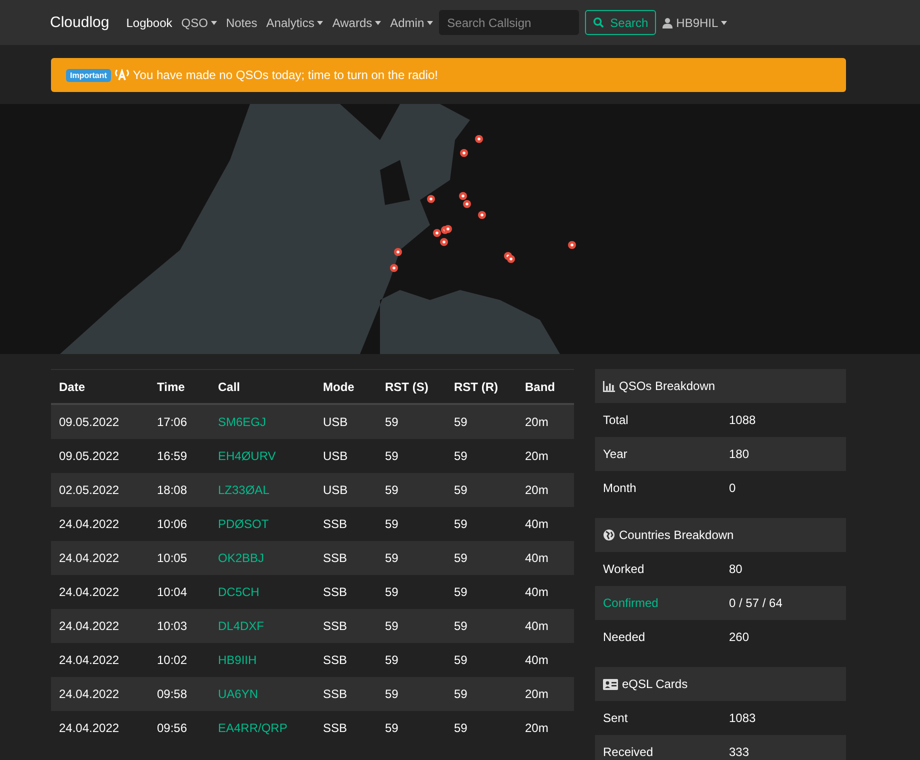  What do you see at coordinates (270, 694) in the screenshot?
I see `callsign-link: UA6YN` at bounding box center [270, 694].